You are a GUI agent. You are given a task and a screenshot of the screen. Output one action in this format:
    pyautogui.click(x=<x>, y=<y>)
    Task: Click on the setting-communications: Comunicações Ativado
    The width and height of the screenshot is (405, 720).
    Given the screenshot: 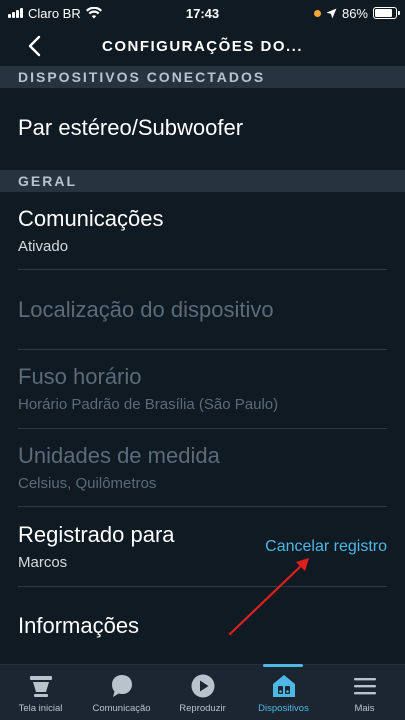 What is the action you would take?
    pyautogui.click(x=203, y=230)
    